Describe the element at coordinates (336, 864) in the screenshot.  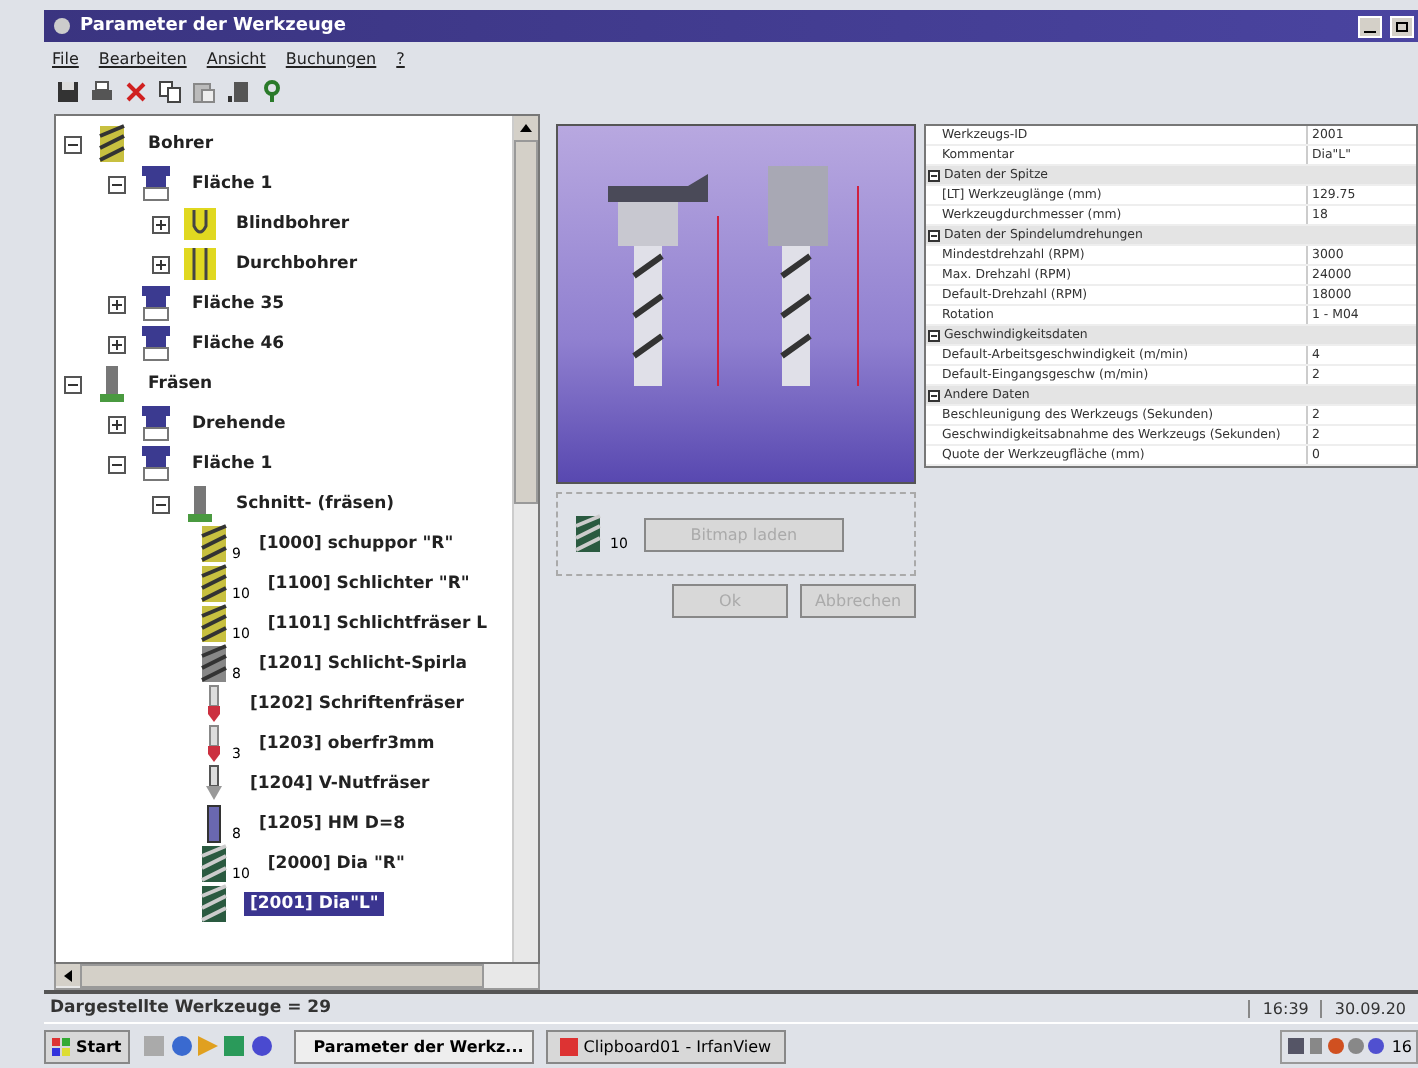
I see `tree-item: [2000] Dia "R"` at that location.